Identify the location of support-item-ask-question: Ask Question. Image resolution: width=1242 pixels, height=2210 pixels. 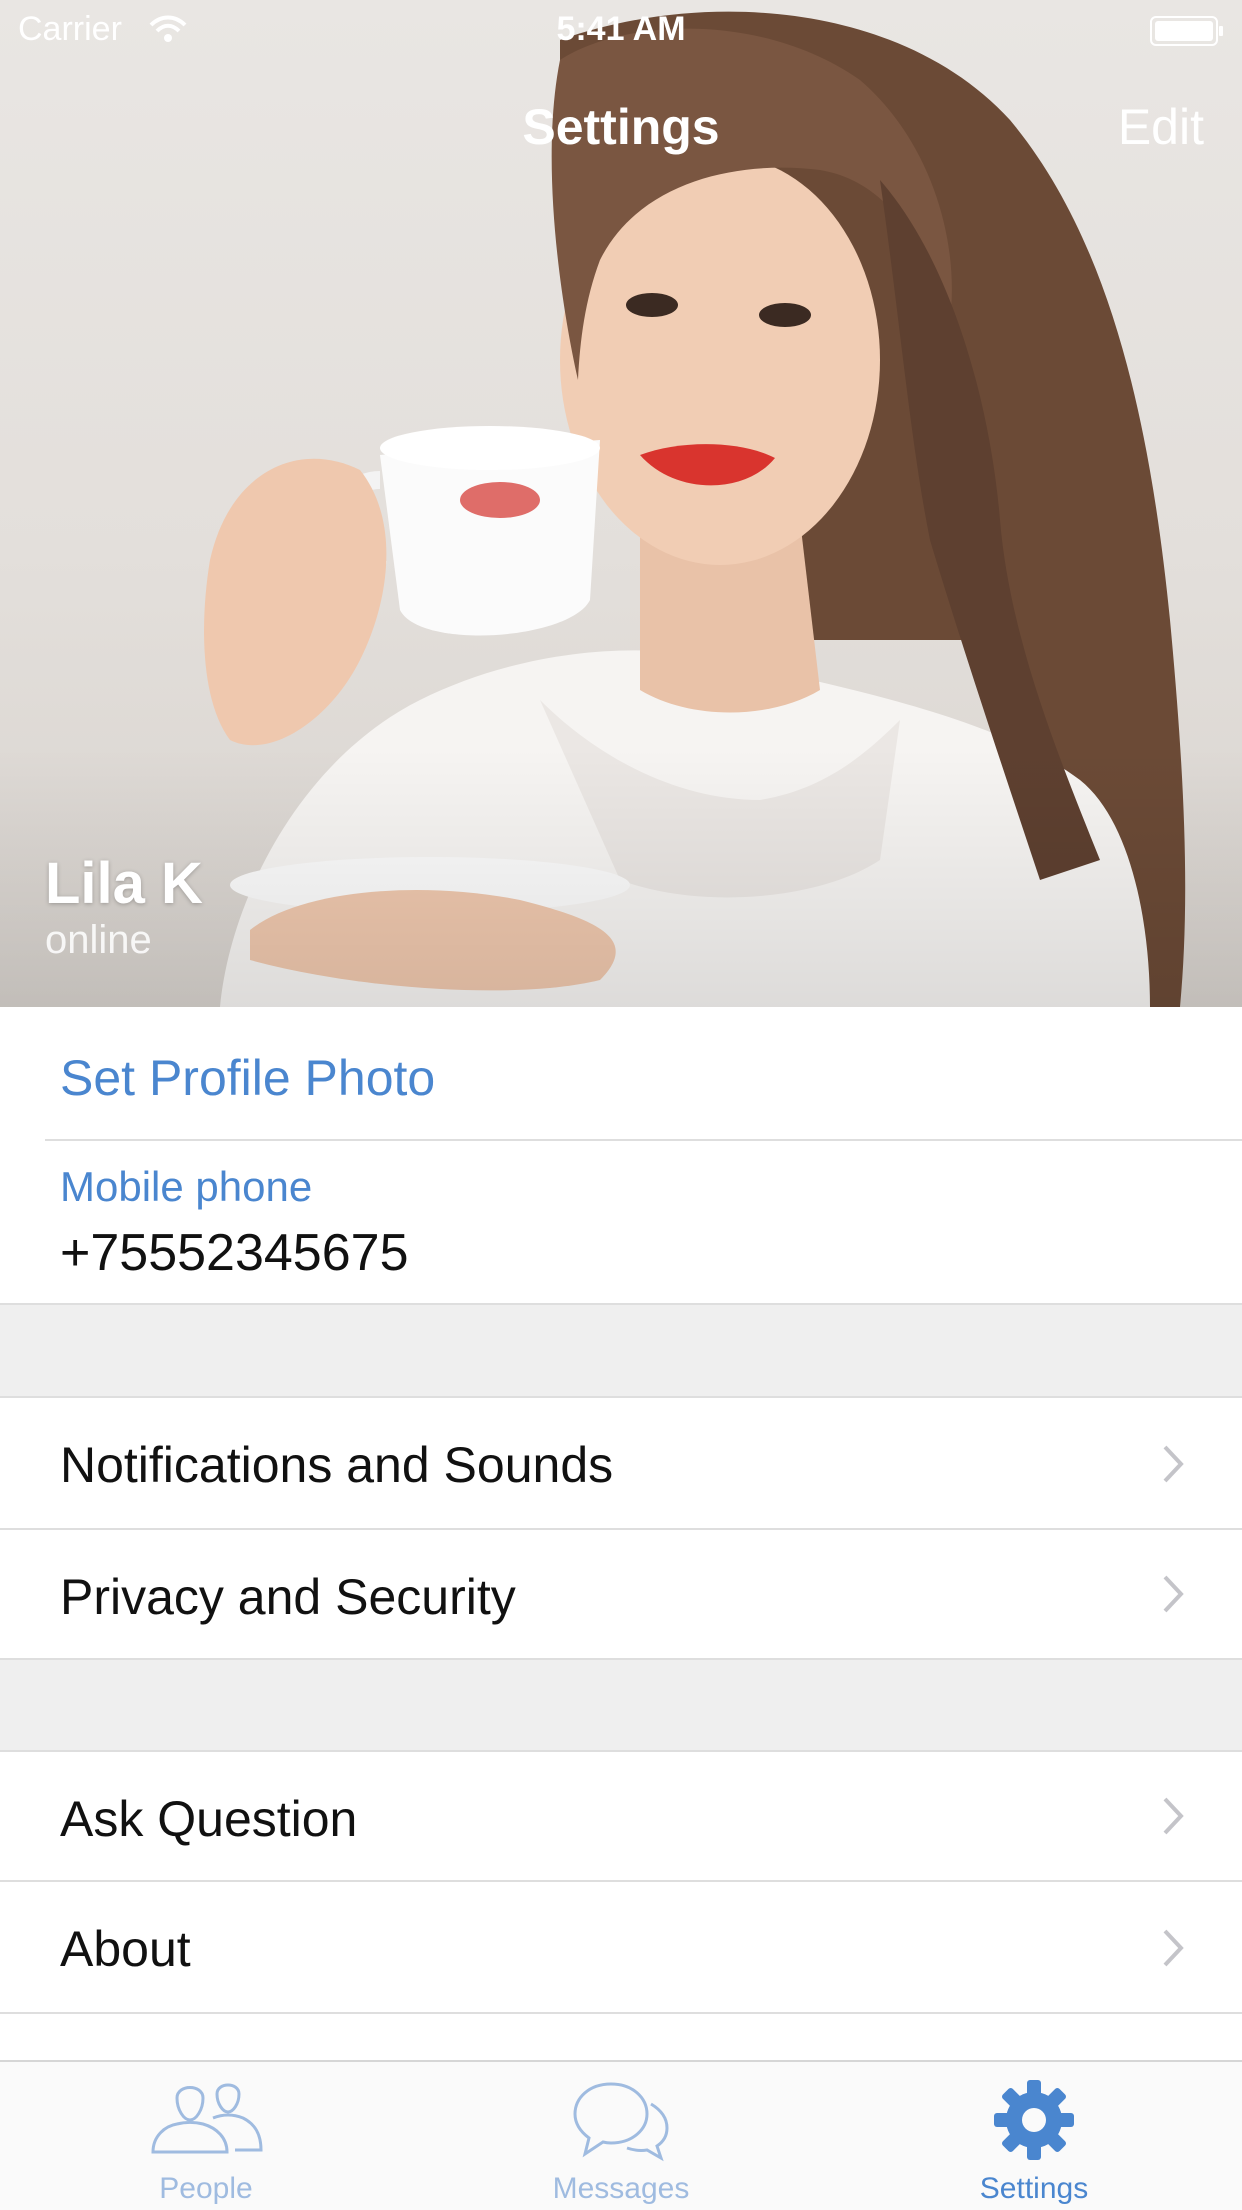
(621, 1816).